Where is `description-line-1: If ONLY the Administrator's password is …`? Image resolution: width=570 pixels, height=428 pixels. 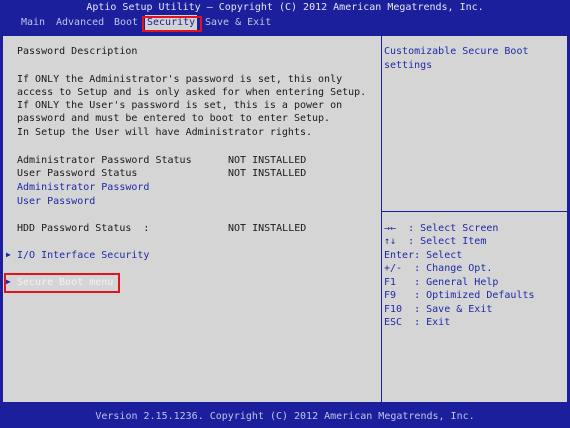
description-line-1: If ONLY the Administrator's password is … is located at coordinates (180, 79).